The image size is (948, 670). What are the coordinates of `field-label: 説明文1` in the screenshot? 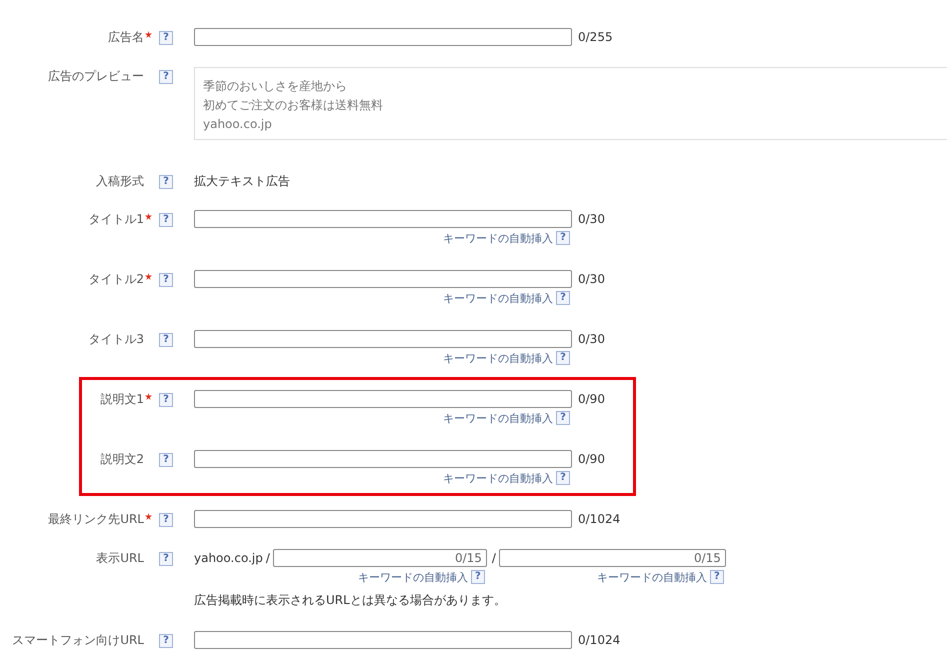 It's located at (122, 399).